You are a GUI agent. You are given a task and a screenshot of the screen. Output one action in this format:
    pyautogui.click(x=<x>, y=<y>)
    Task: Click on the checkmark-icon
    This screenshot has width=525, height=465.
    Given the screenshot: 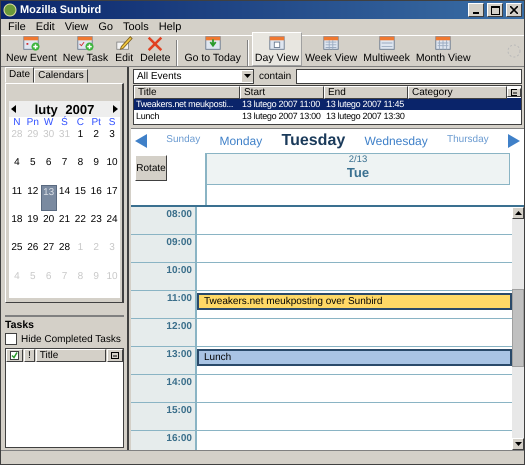 What is the action you would take?
    pyautogui.click(x=14, y=355)
    